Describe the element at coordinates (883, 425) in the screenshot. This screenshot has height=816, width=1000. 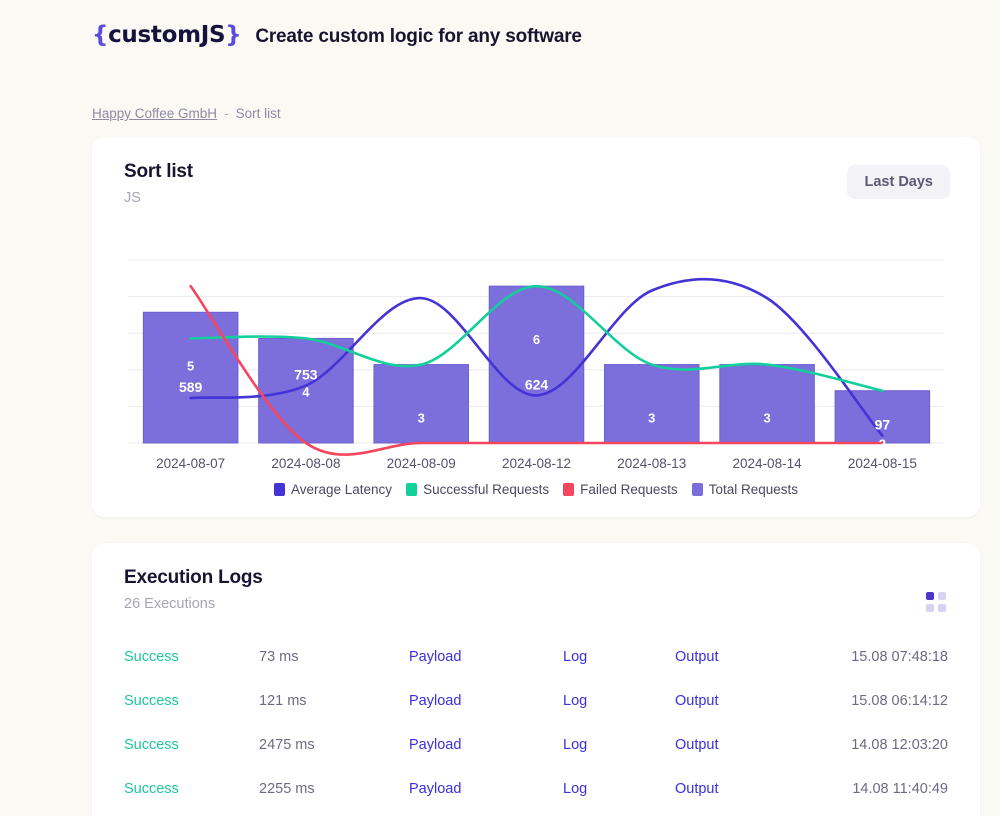
I see `latency-value-label: 97` at that location.